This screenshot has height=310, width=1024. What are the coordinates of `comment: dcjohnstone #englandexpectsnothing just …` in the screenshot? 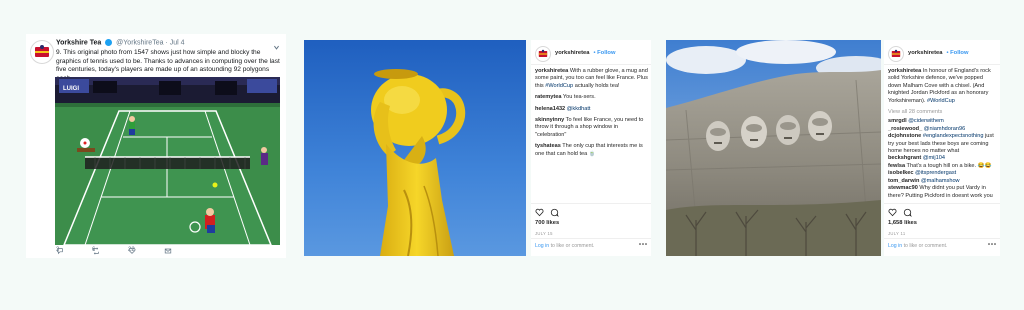 It's located at (941, 144).